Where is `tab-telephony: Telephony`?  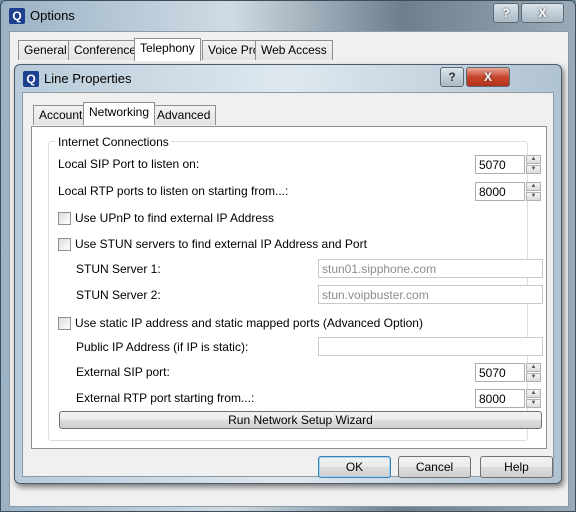 tab-telephony: Telephony is located at coordinates (167, 49).